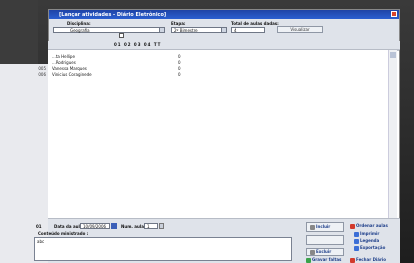  What do you see at coordinates (161, 226) in the screenshot?
I see `stepper-icon` at bounding box center [161, 226].